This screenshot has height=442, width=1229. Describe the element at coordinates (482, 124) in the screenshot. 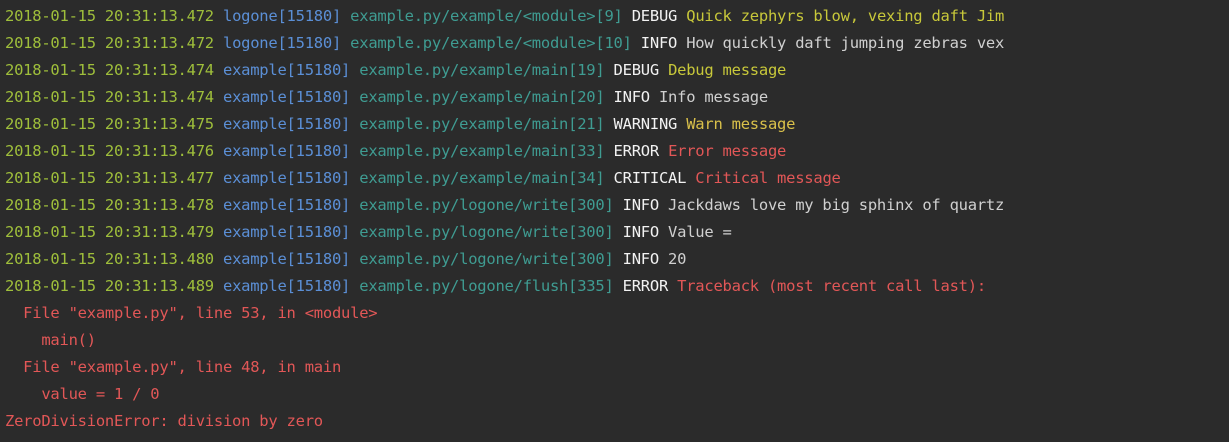

I see `source-location: example.py/example/main[21]` at that location.